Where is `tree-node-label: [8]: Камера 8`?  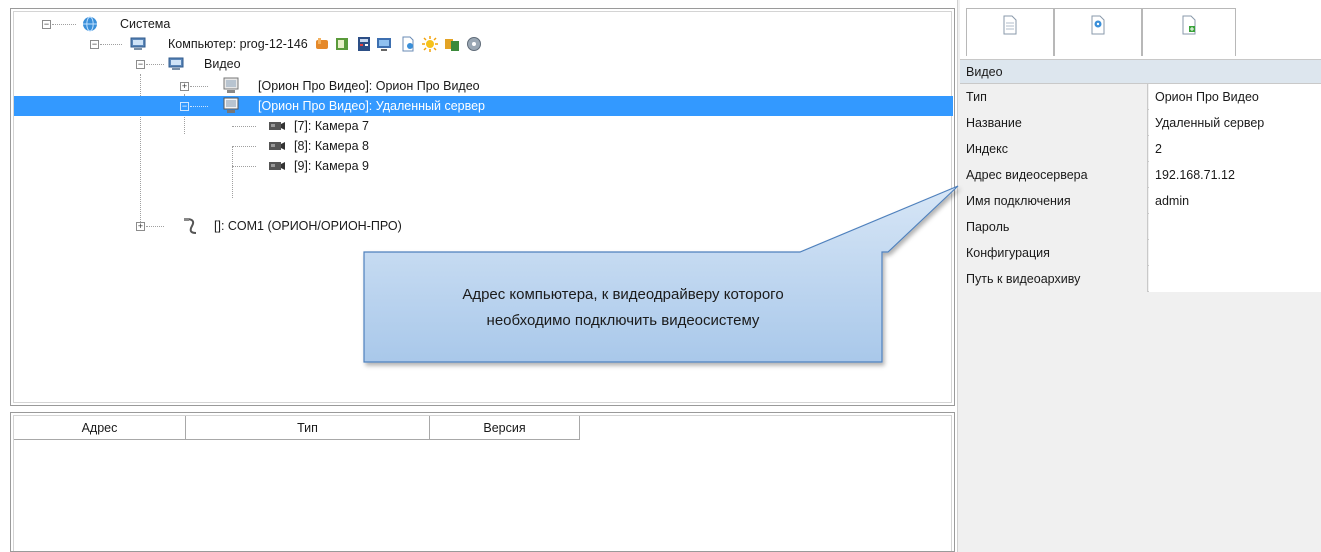
tree-node-label: [8]: Камера 8 is located at coordinates (331, 146).